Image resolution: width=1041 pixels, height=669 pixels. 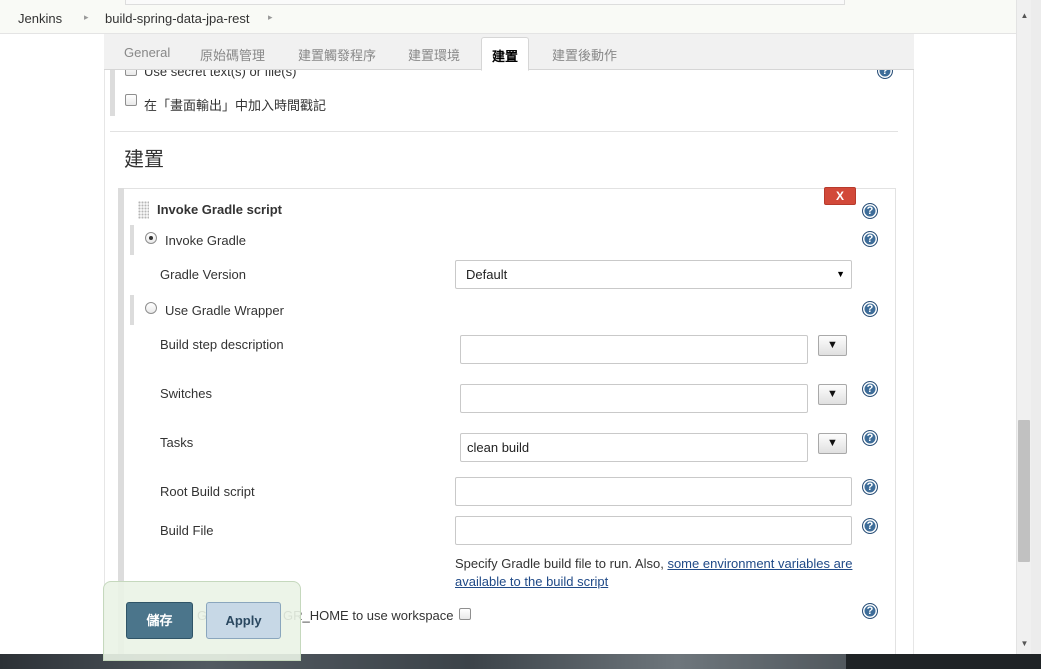 I want to click on switches-input, so click(x=634, y=398).